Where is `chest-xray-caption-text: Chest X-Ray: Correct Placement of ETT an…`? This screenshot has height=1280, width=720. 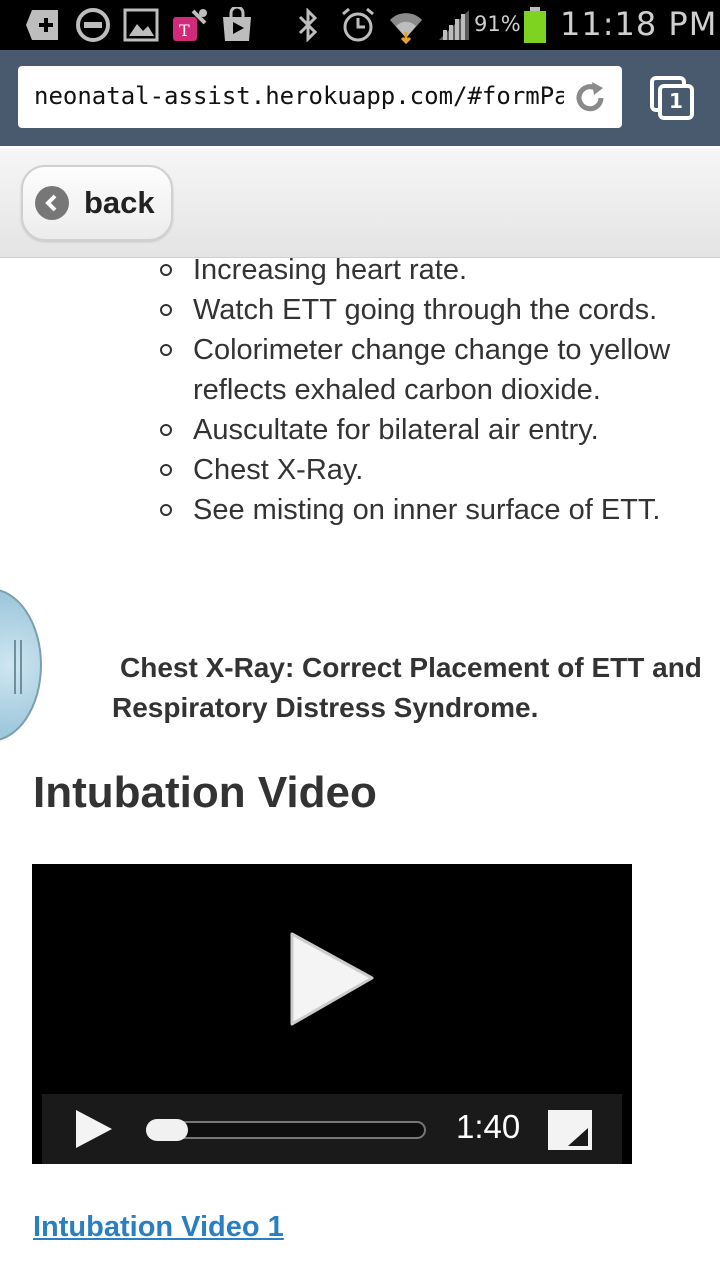 chest-xray-caption-text: Chest X-Ray: Correct Placement of ETT an… is located at coordinates (407, 687).